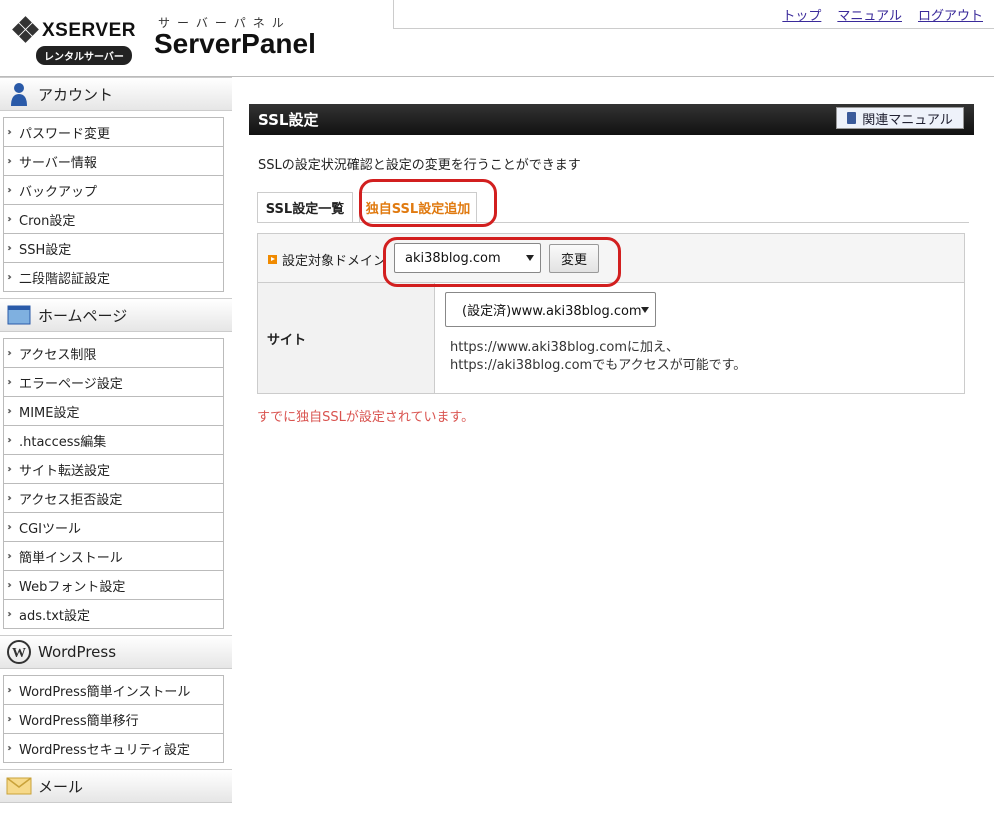 Image resolution: width=994 pixels, height=814 pixels. What do you see at coordinates (76, 94) in the screenshot?
I see `section-title: アカウント` at bounding box center [76, 94].